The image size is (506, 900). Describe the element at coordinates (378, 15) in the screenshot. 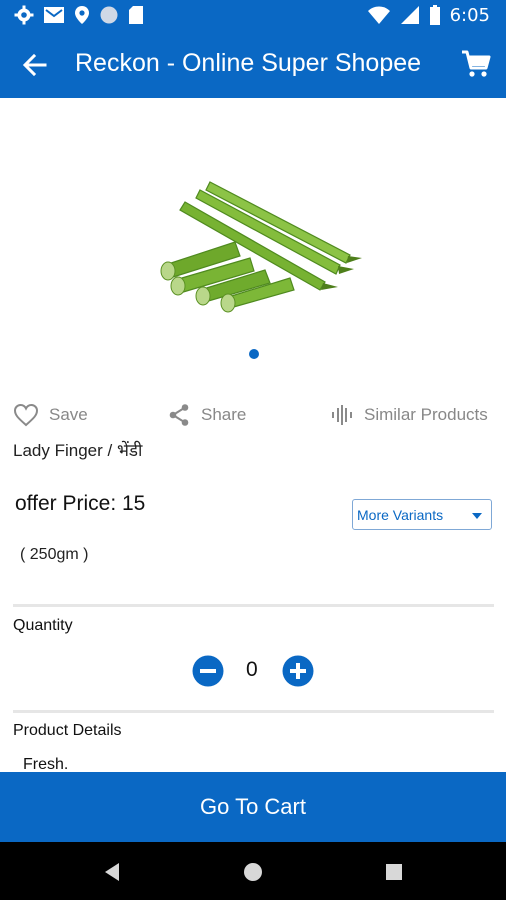

I see `wifi-icon` at that location.